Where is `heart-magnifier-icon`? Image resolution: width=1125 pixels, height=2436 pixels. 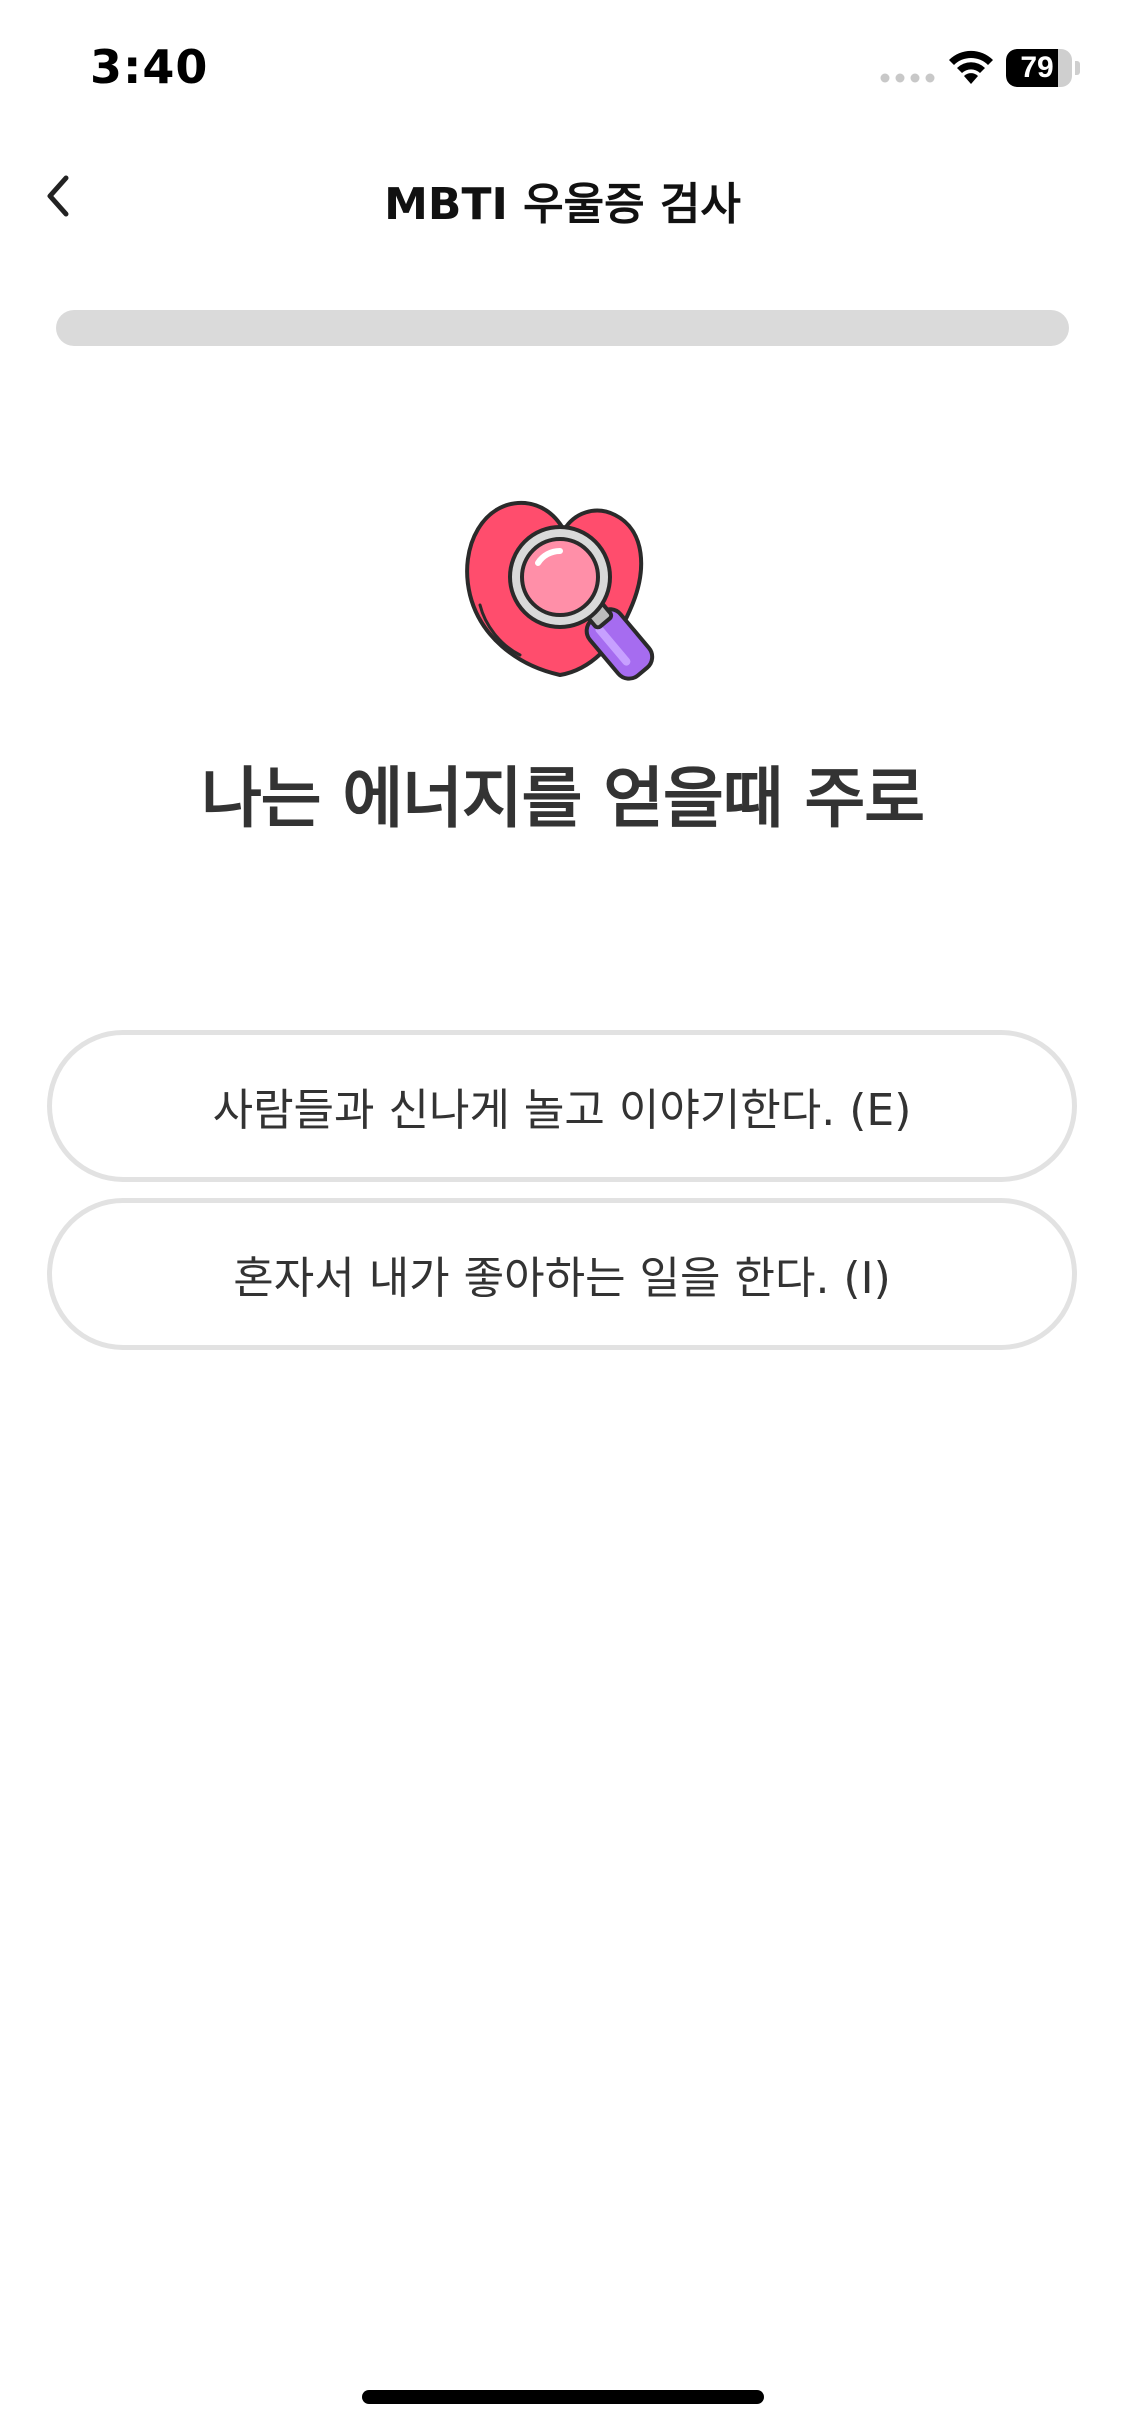 heart-magnifier-icon is located at coordinates (560, 590).